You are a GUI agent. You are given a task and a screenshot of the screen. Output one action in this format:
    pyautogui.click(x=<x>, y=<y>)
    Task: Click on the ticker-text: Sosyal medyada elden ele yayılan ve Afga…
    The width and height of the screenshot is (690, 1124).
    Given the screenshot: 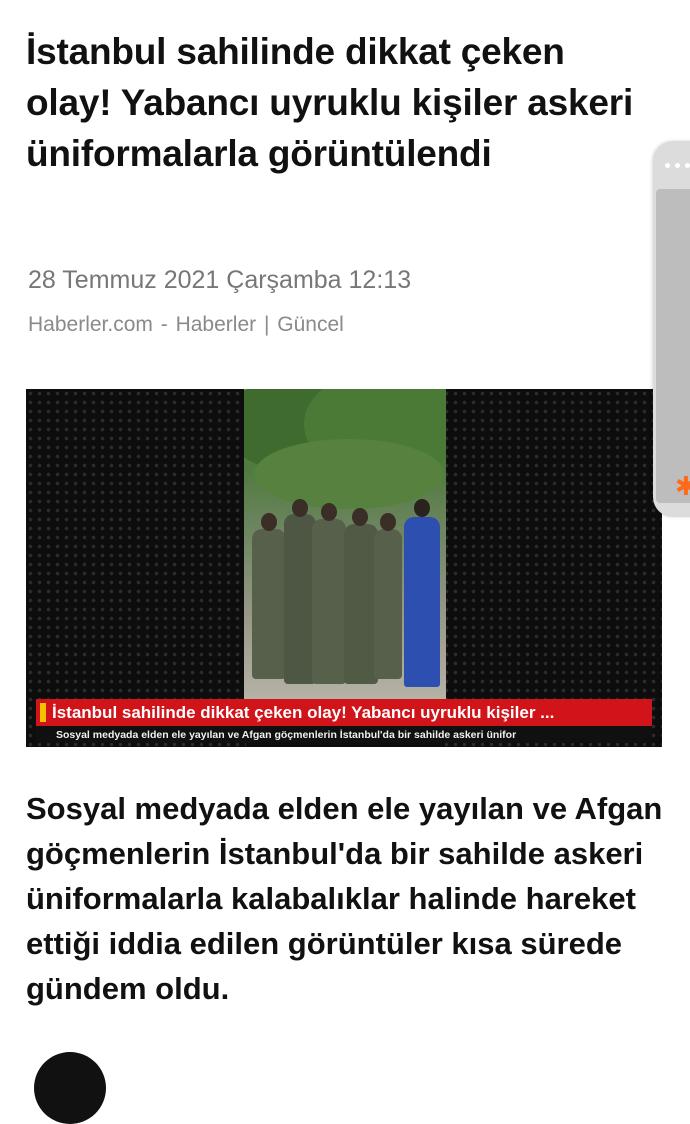 What is the action you would take?
    pyautogui.click(x=286, y=734)
    